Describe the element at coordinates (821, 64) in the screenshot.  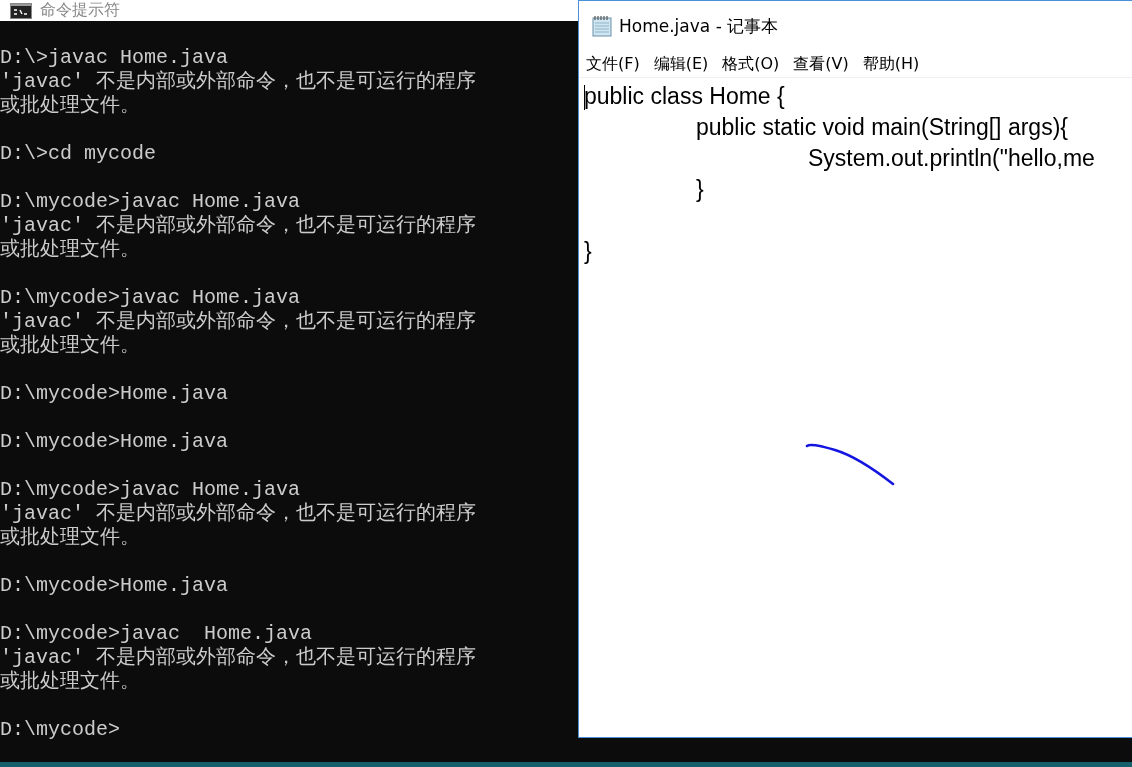
I see `menu-item: 查看(V)` at that location.